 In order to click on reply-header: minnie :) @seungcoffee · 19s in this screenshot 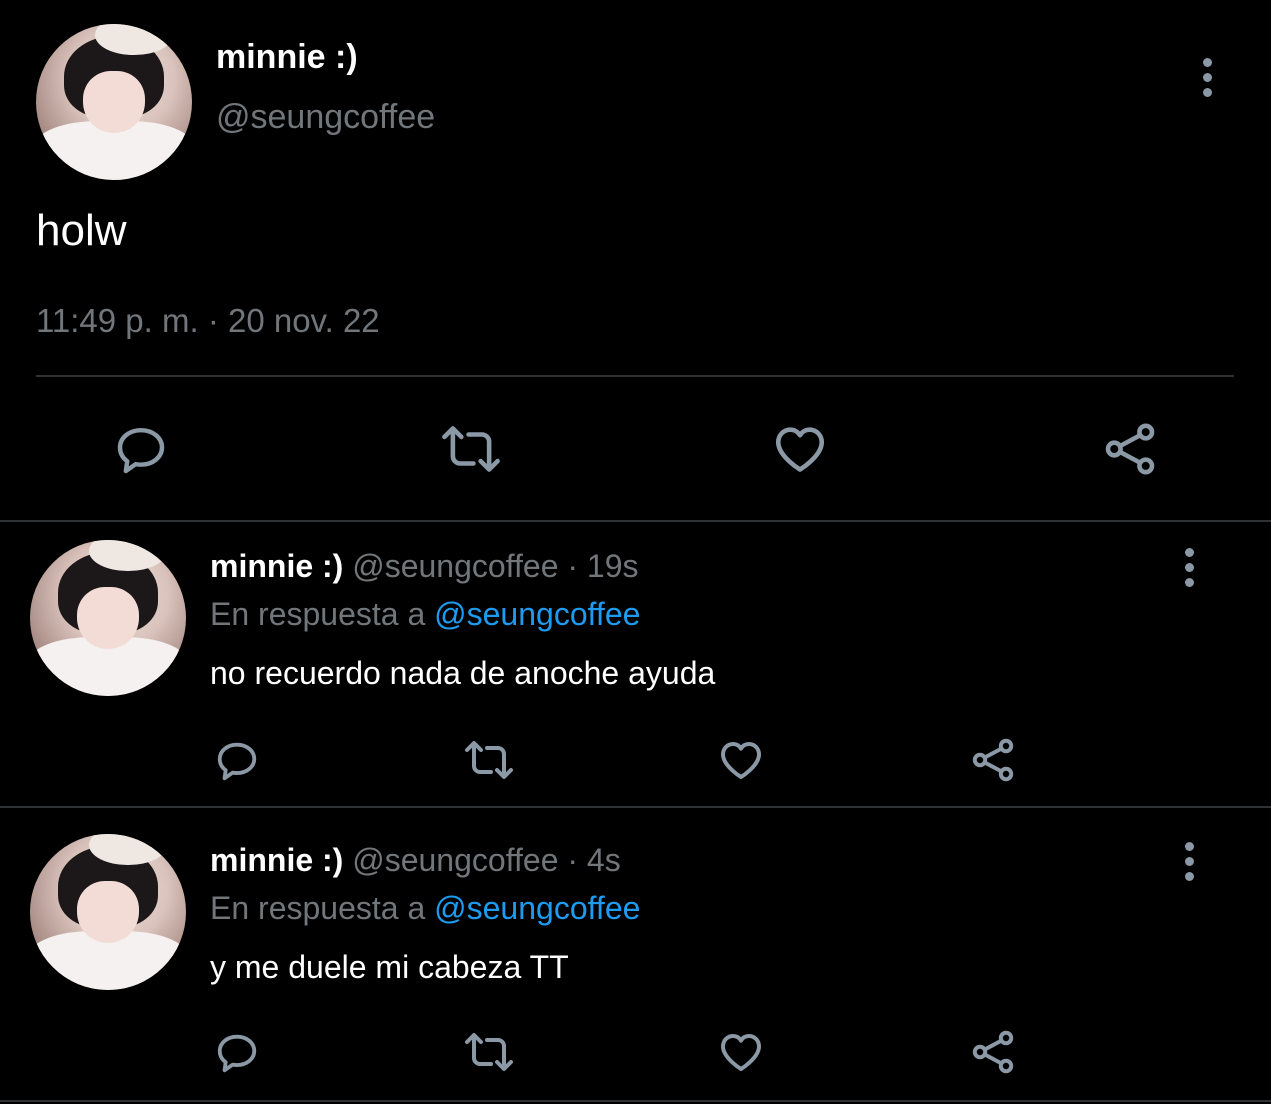, I will do `click(424, 566)`.